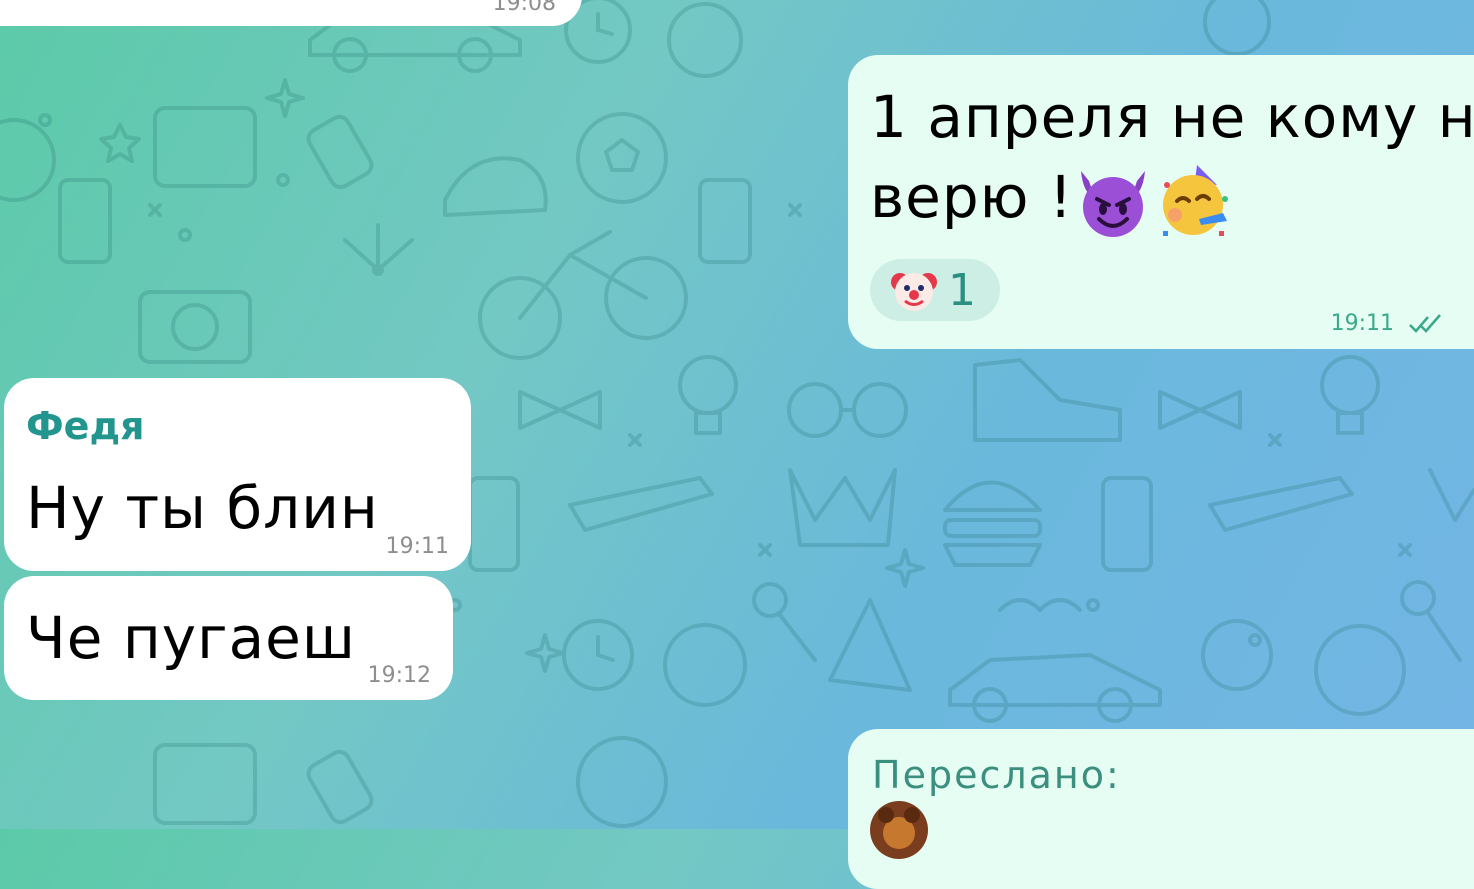  What do you see at coordinates (962, 290) in the screenshot?
I see `reaction-count: 1` at bounding box center [962, 290].